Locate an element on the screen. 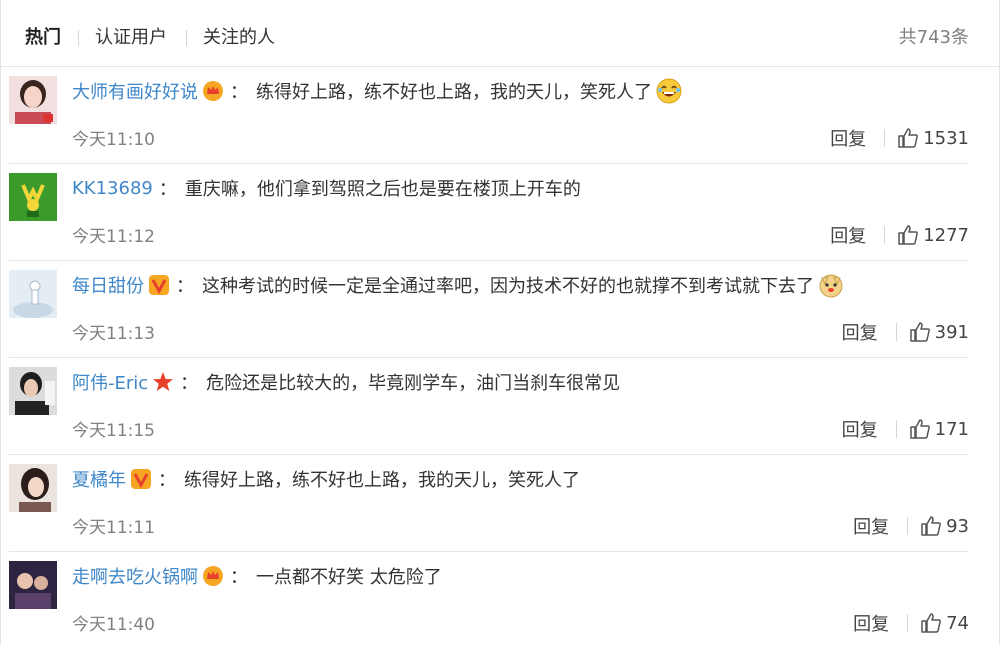 The width and height of the screenshot is (1000, 648). like-button: 391 is located at coordinates (939, 332).